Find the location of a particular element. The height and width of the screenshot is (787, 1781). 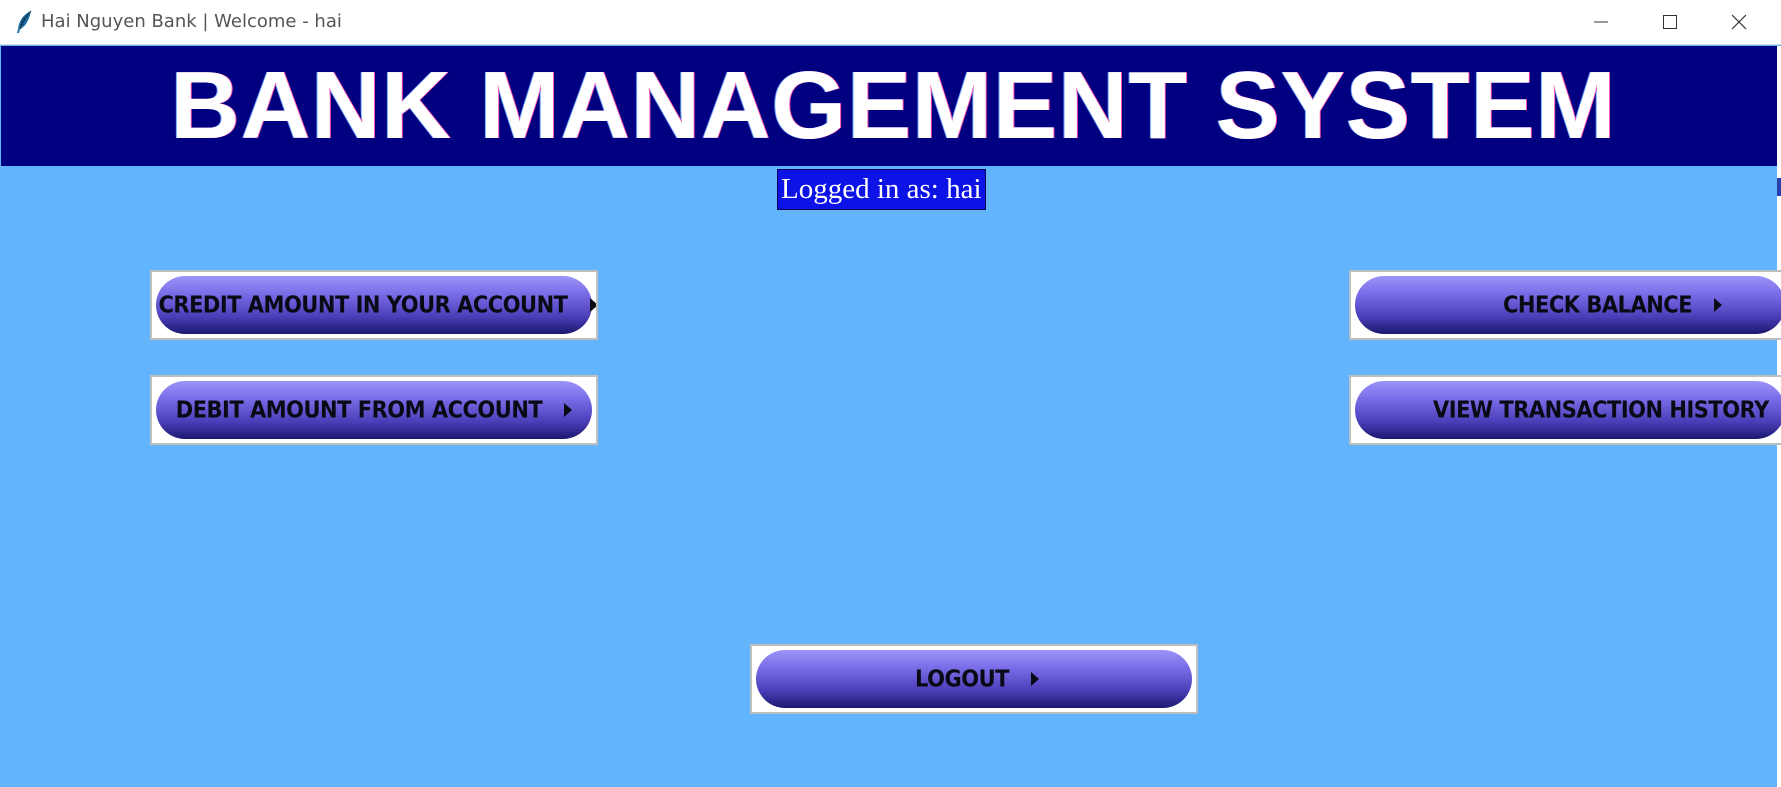

debit-amount-label: DEBIT AMOUNT FROM ACCOUNT is located at coordinates (359, 410).